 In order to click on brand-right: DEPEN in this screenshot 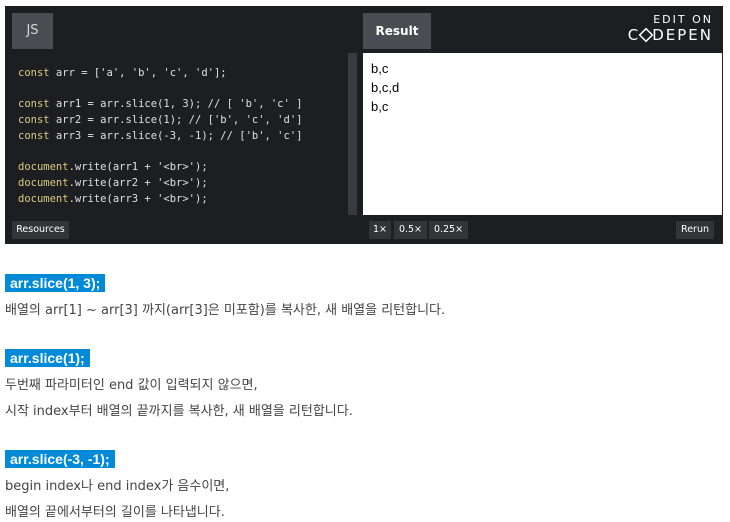, I will do `click(682, 35)`.